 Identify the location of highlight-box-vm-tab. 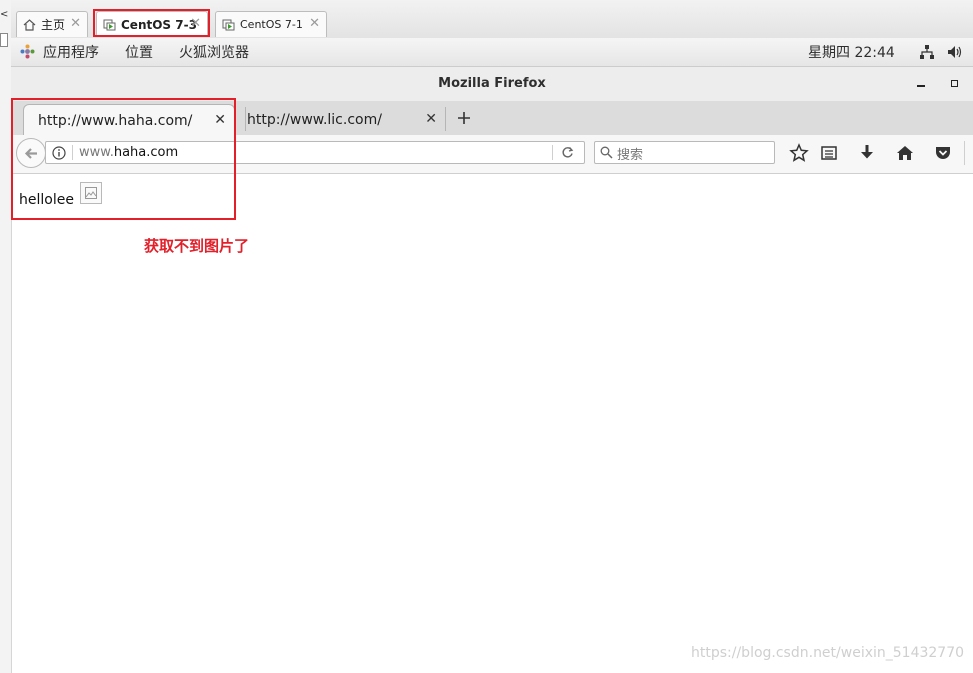
(151, 23).